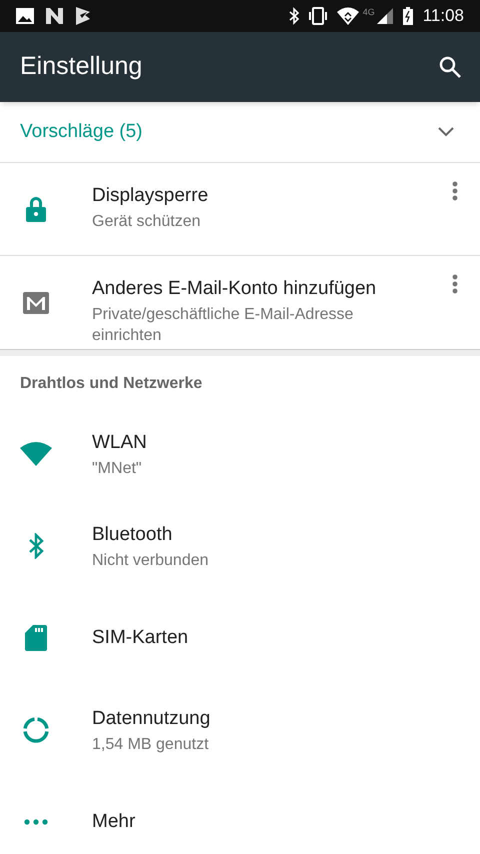  Describe the element at coordinates (450, 67) in the screenshot. I see `search-icon` at that location.